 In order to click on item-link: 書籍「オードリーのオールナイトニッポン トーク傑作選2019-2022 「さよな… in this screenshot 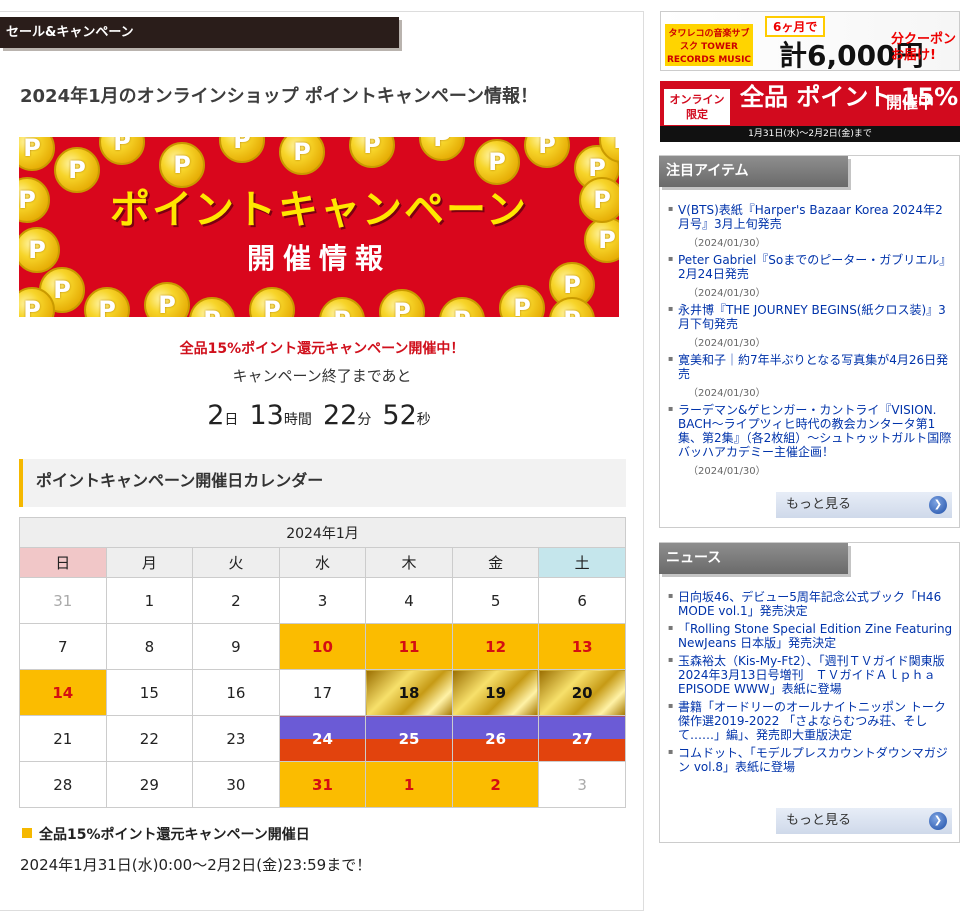, I will do `click(816, 721)`.